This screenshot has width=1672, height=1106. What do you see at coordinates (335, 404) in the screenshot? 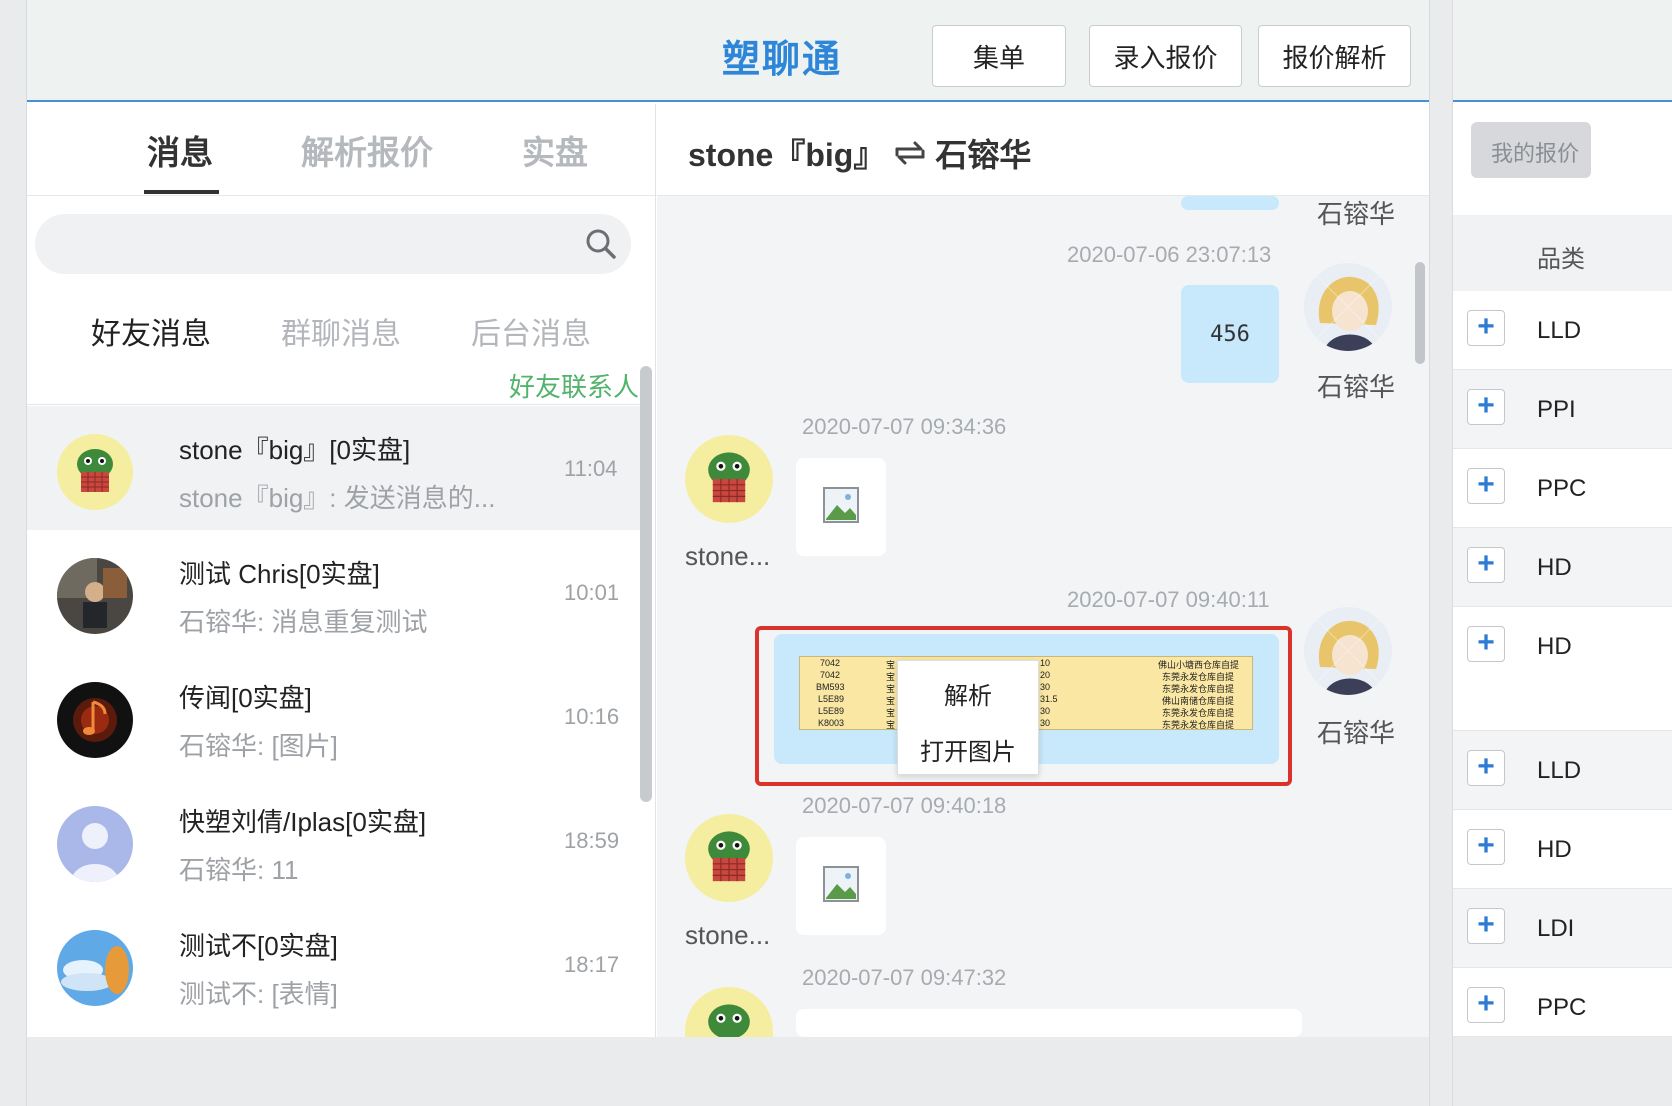
I see `list-divider` at bounding box center [335, 404].